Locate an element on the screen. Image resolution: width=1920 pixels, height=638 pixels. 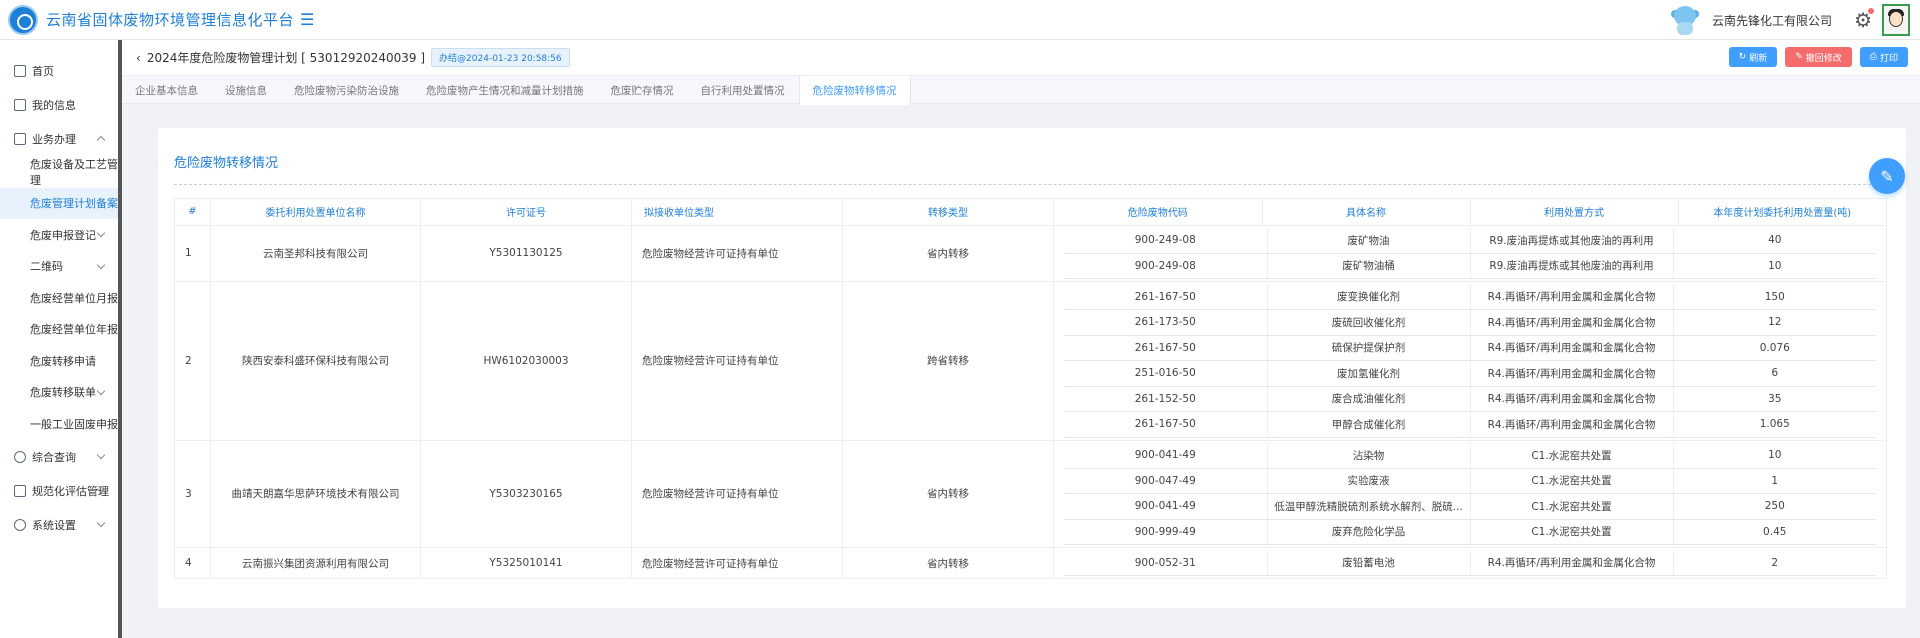
sidebar-item-label: 危废转移联单 is located at coordinates (63, 393).